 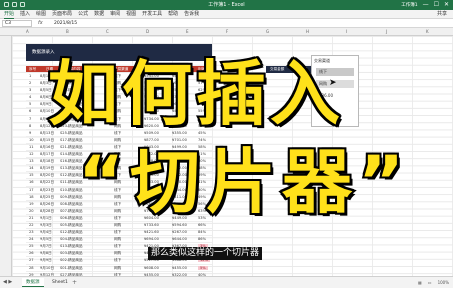 I want to click on table-cell-no: 21, so click(x=31, y=217).